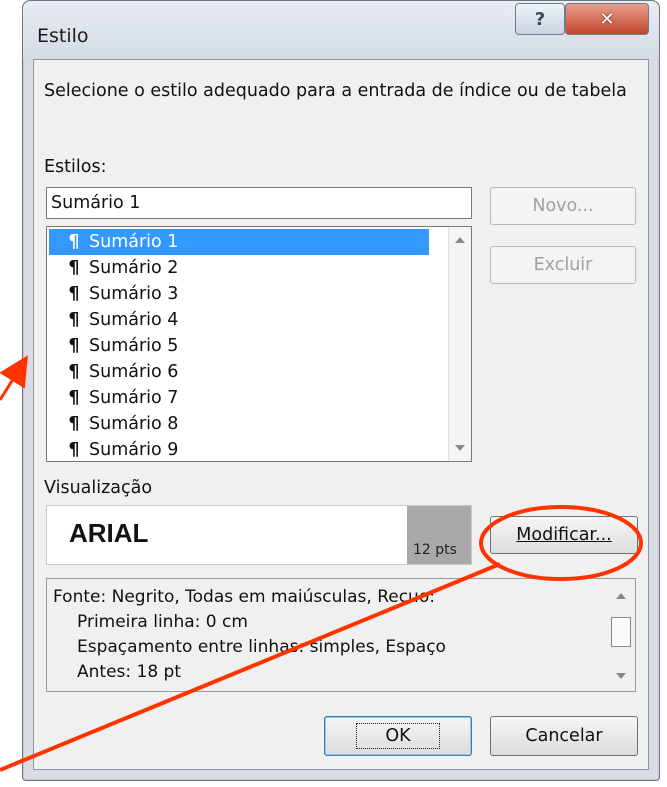 This screenshot has width=667, height=787. Describe the element at coordinates (134, 450) in the screenshot. I see `style-list-item-label: Sumário 9` at that location.